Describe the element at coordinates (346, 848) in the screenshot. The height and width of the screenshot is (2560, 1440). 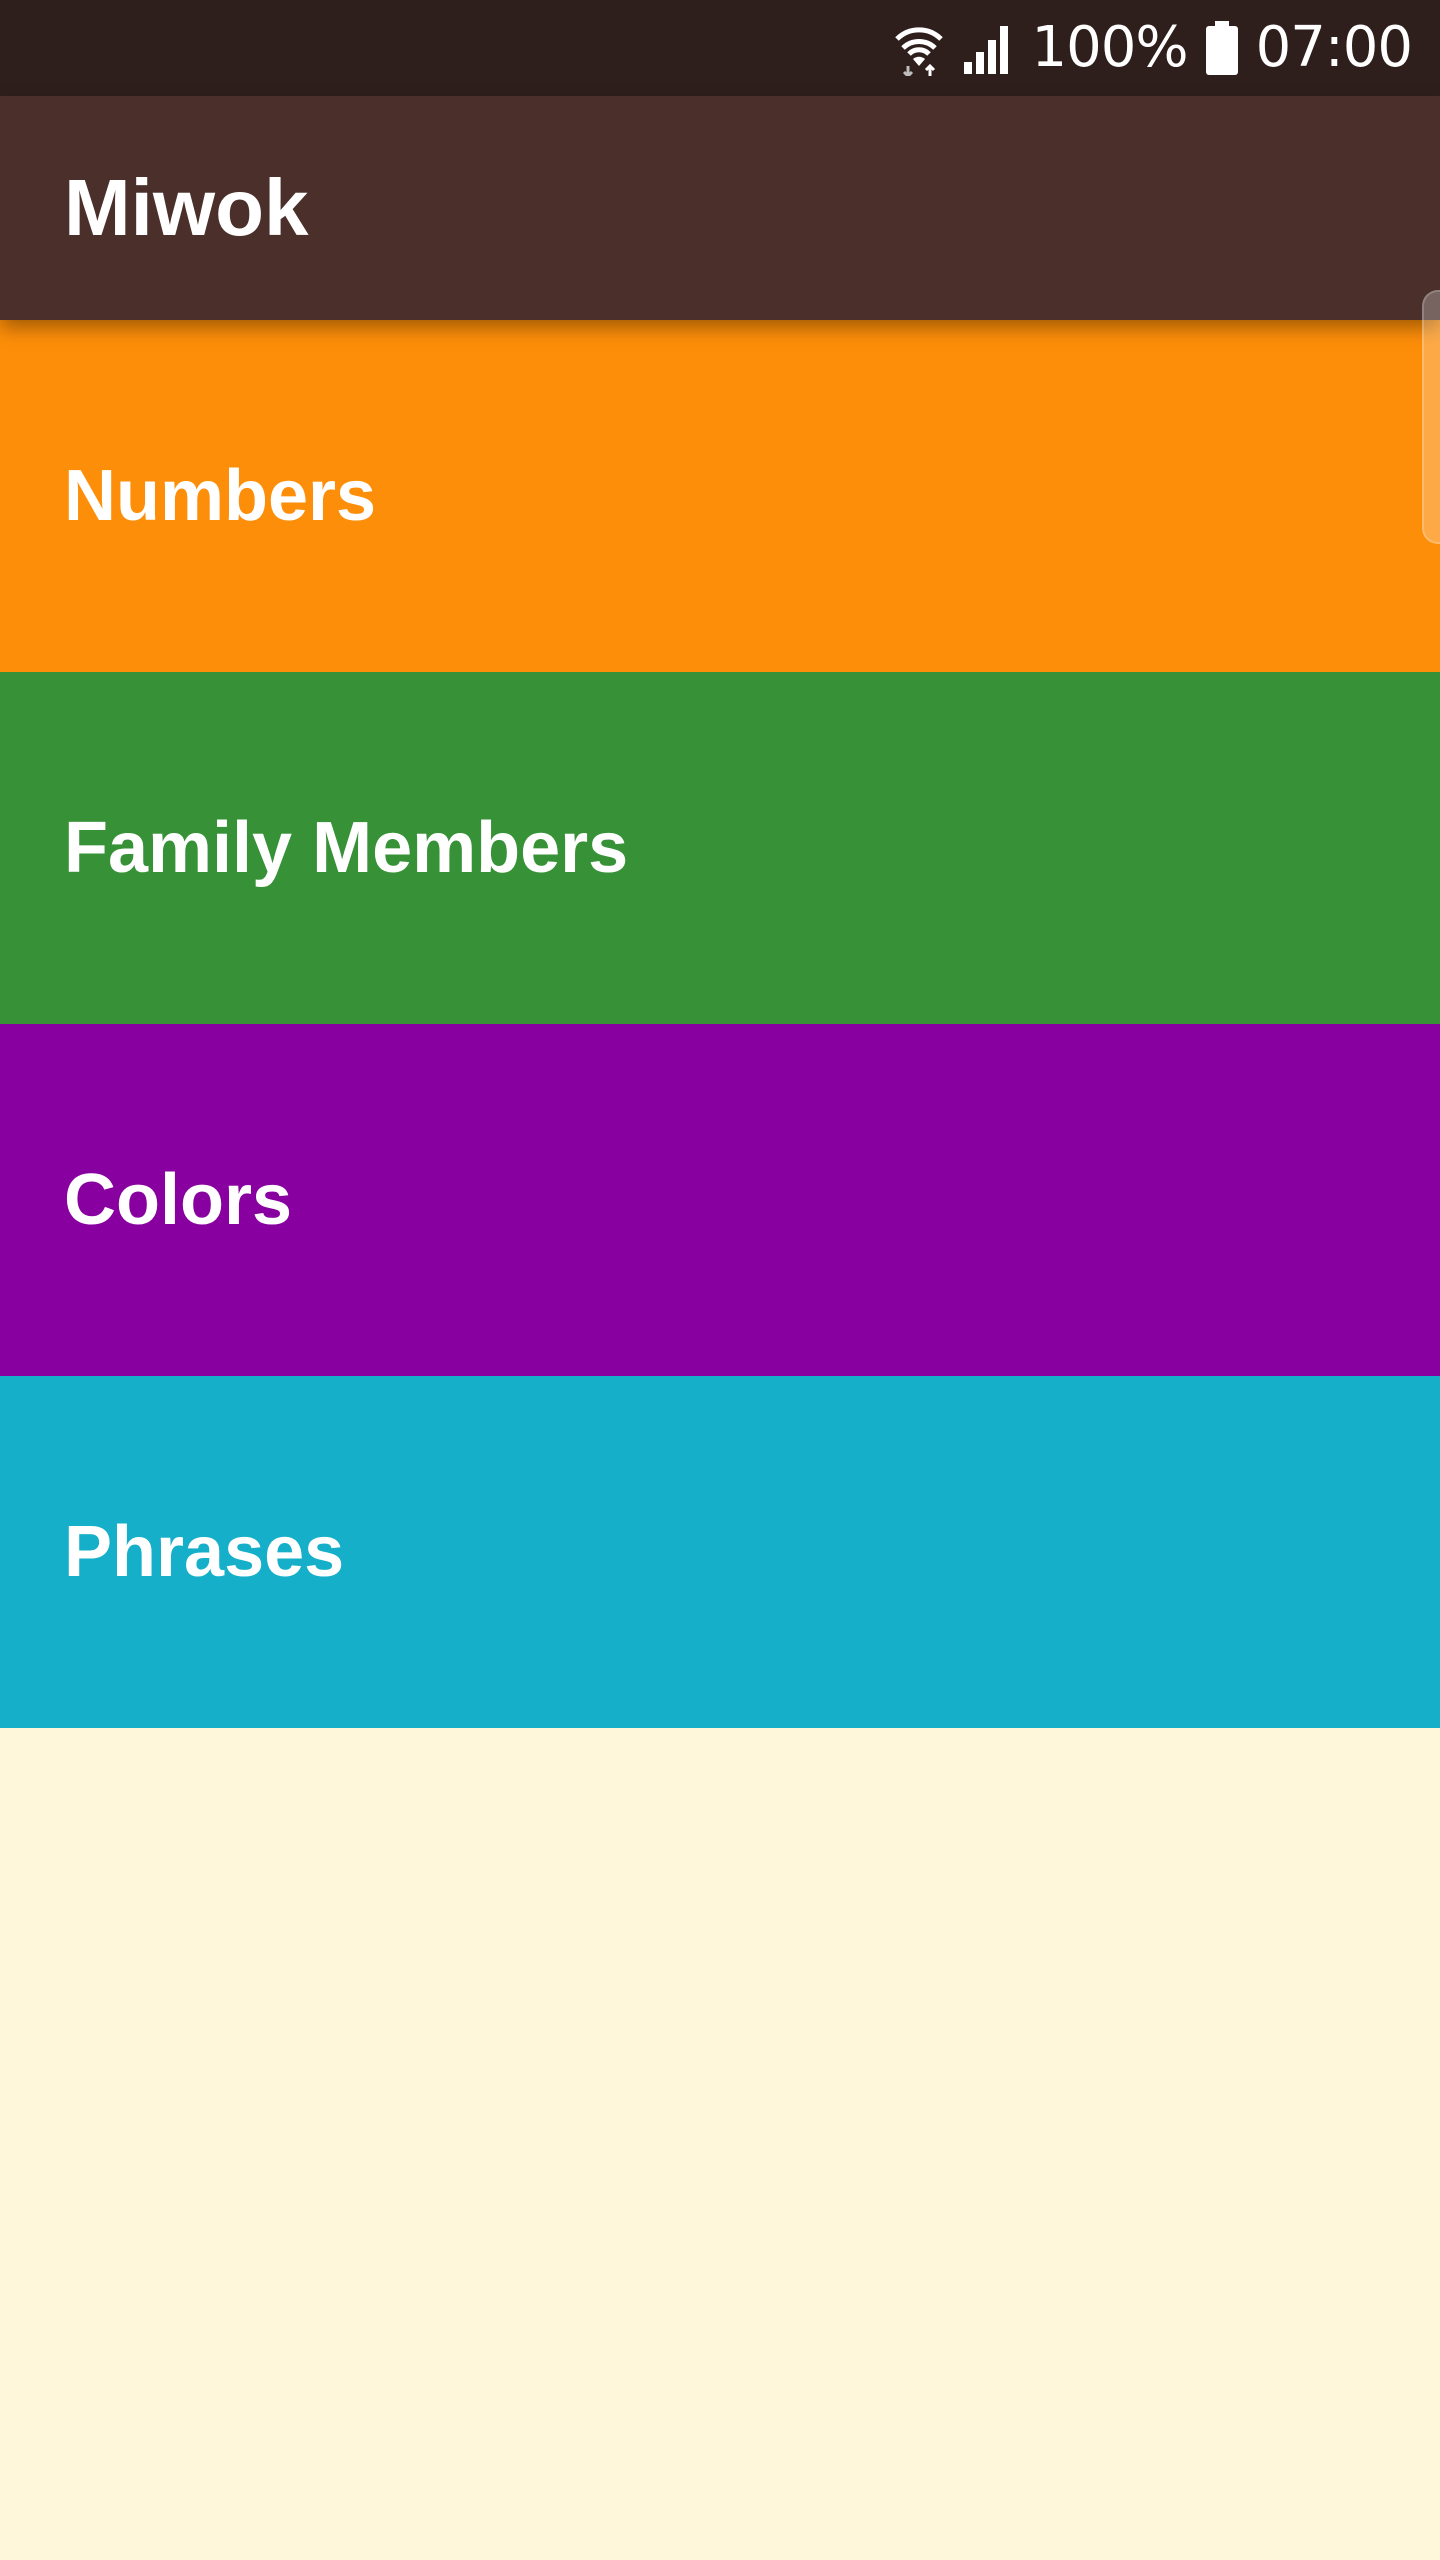
I see `category-family-members-label: Family Members` at that location.